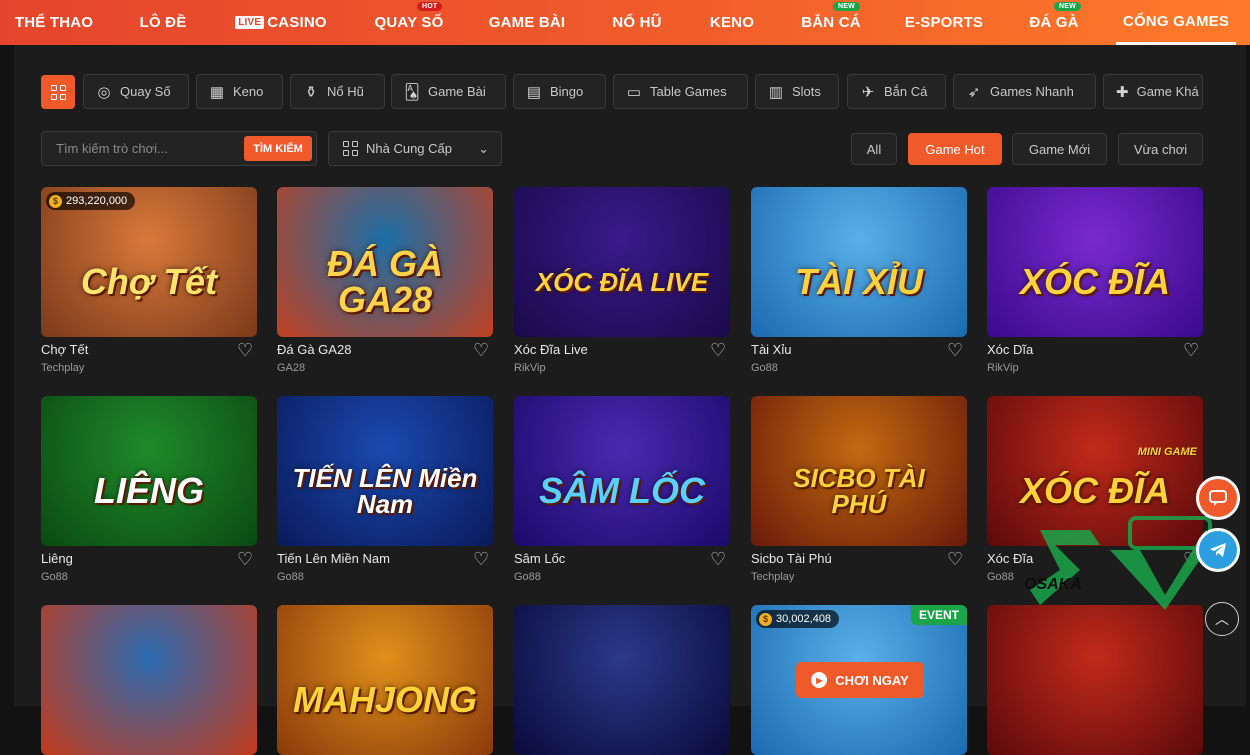 The image size is (1250, 755). Describe the element at coordinates (149, 262) in the screenshot. I see `game-thumbnail: Chợ Tết $293,220,000` at that location.